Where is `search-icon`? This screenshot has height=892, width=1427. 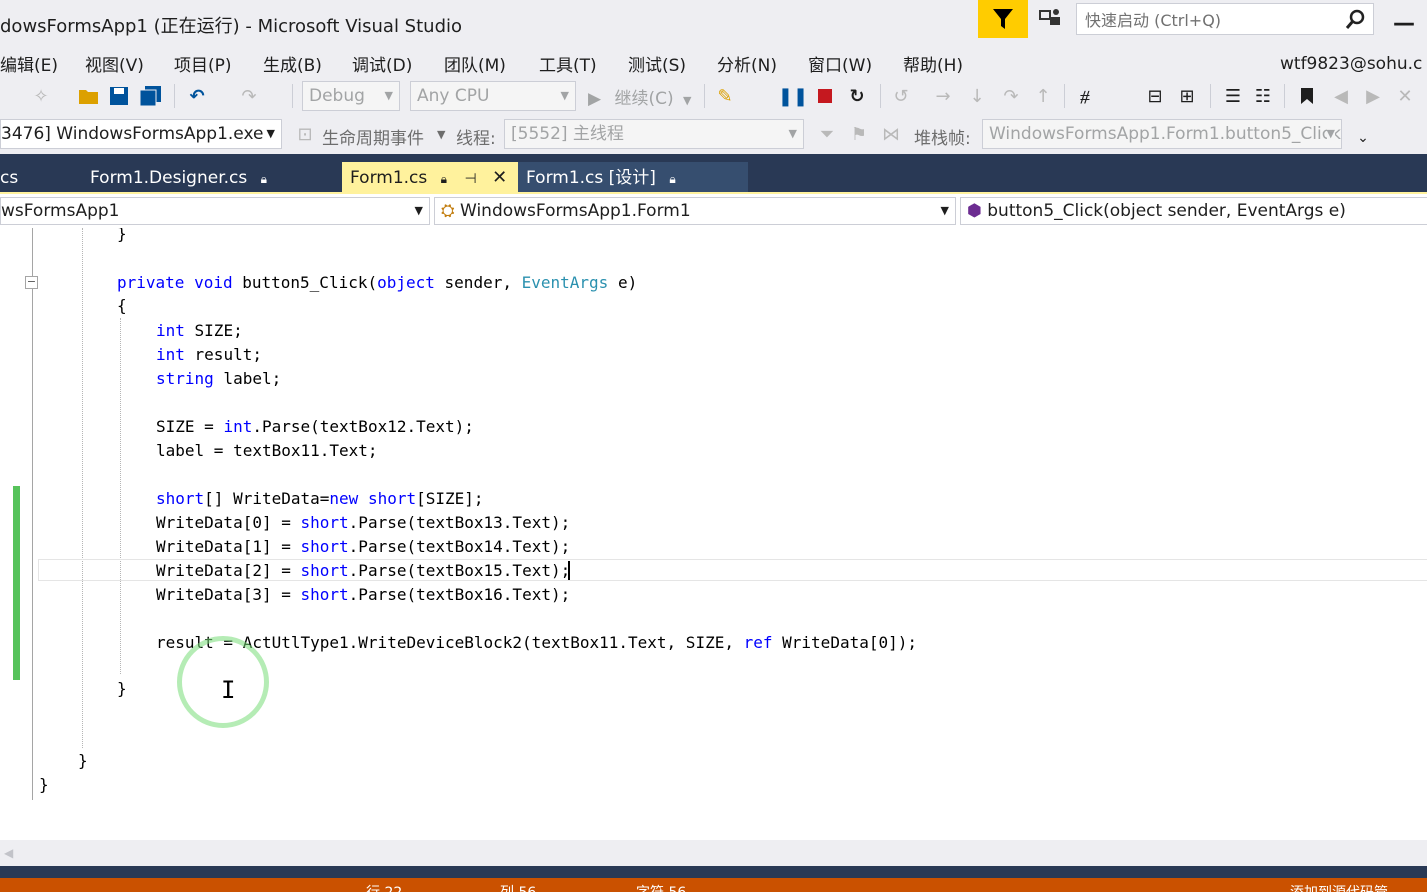
search-icon is located at coordinates (1356, 19).